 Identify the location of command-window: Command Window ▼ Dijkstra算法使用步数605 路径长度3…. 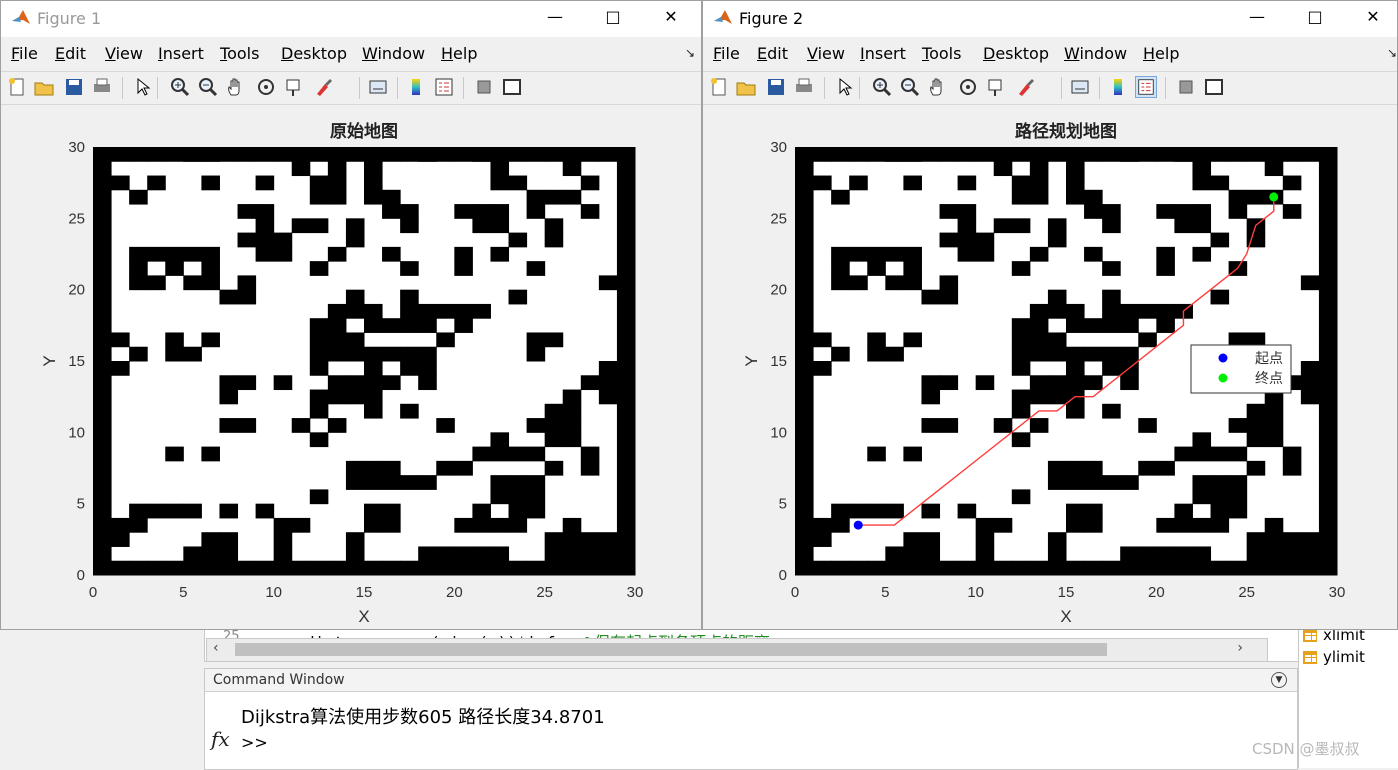
(751, 719).